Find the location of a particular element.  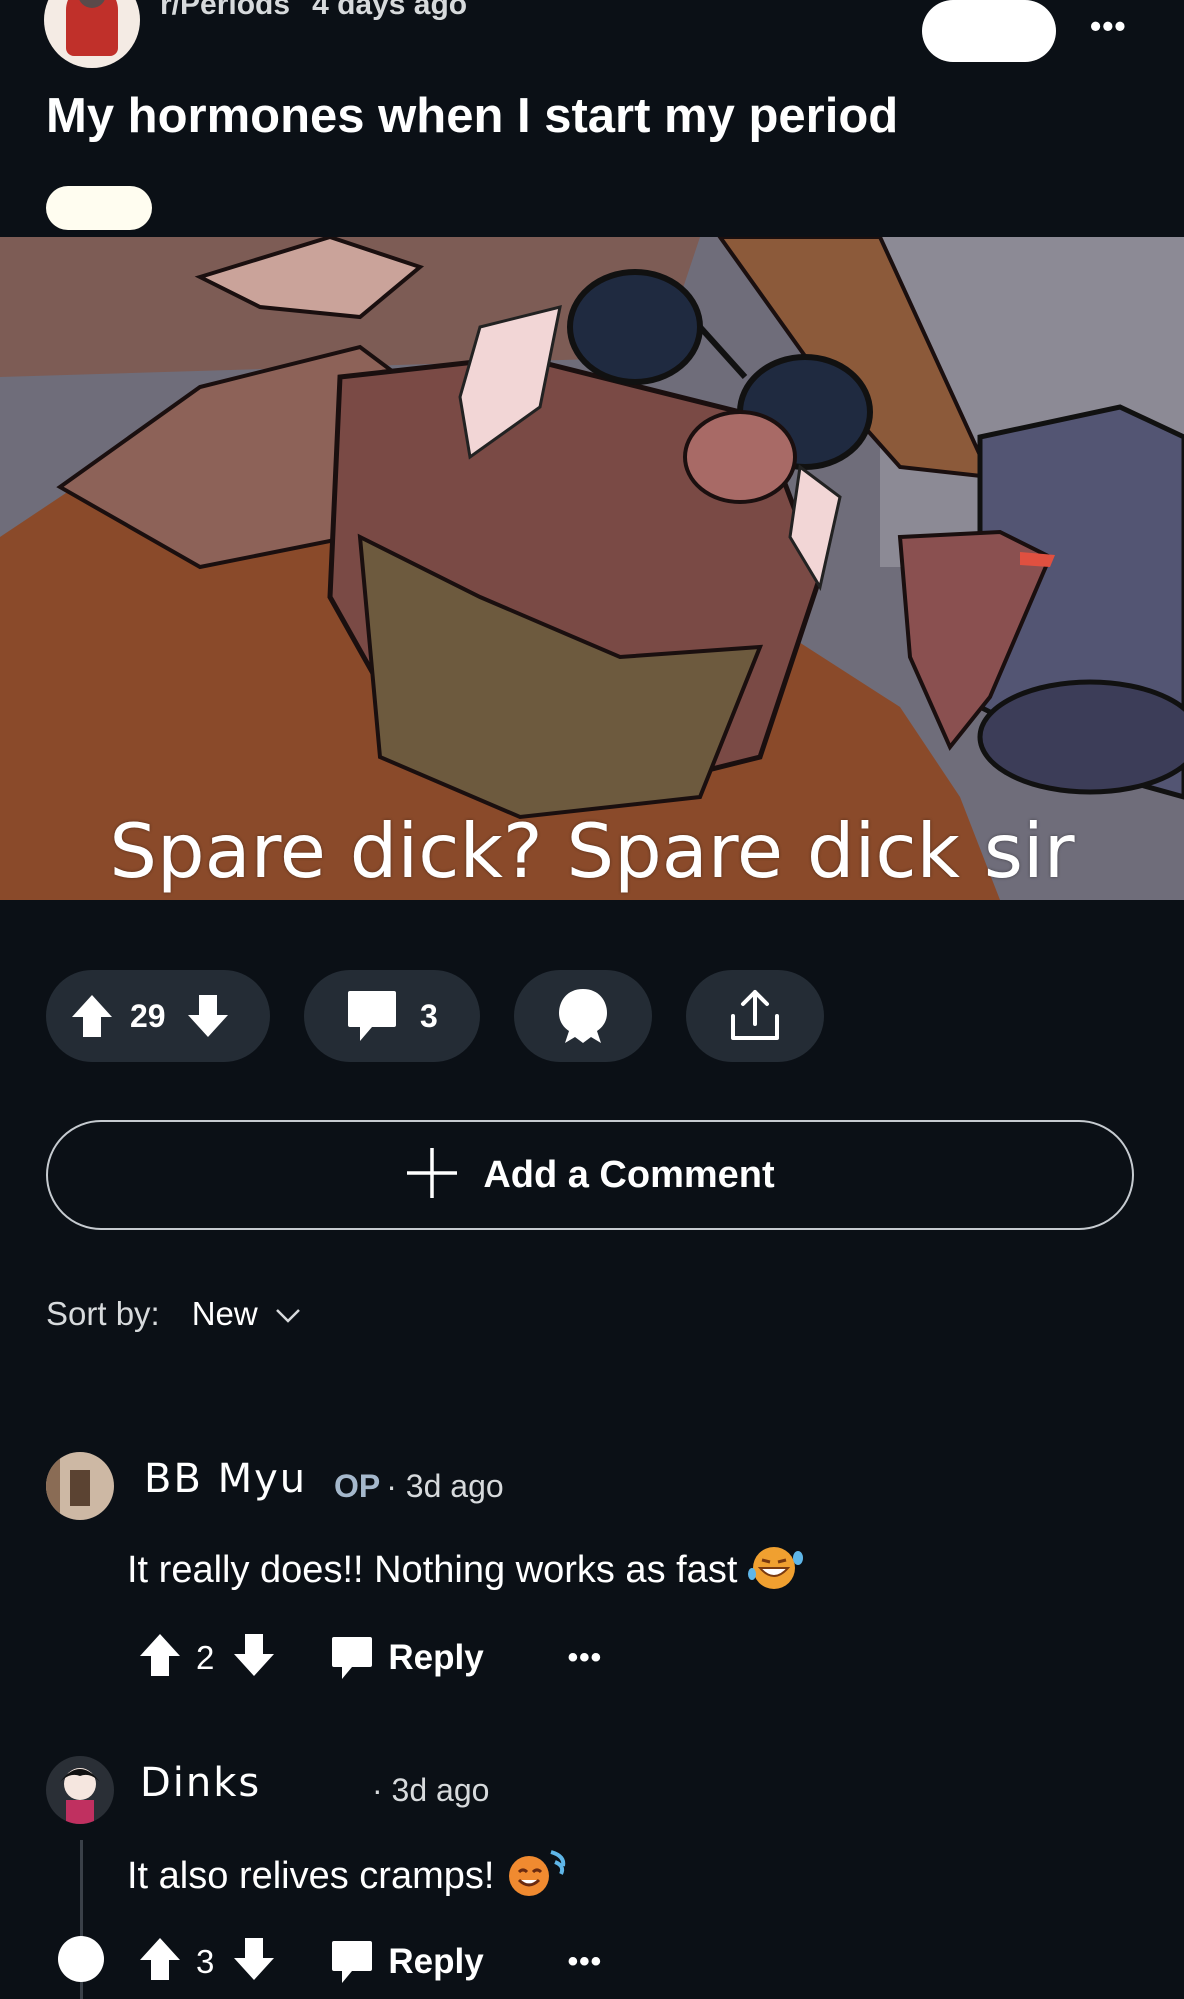

add-comment-button: Add a Comment is located at coordinates (590, 1175).